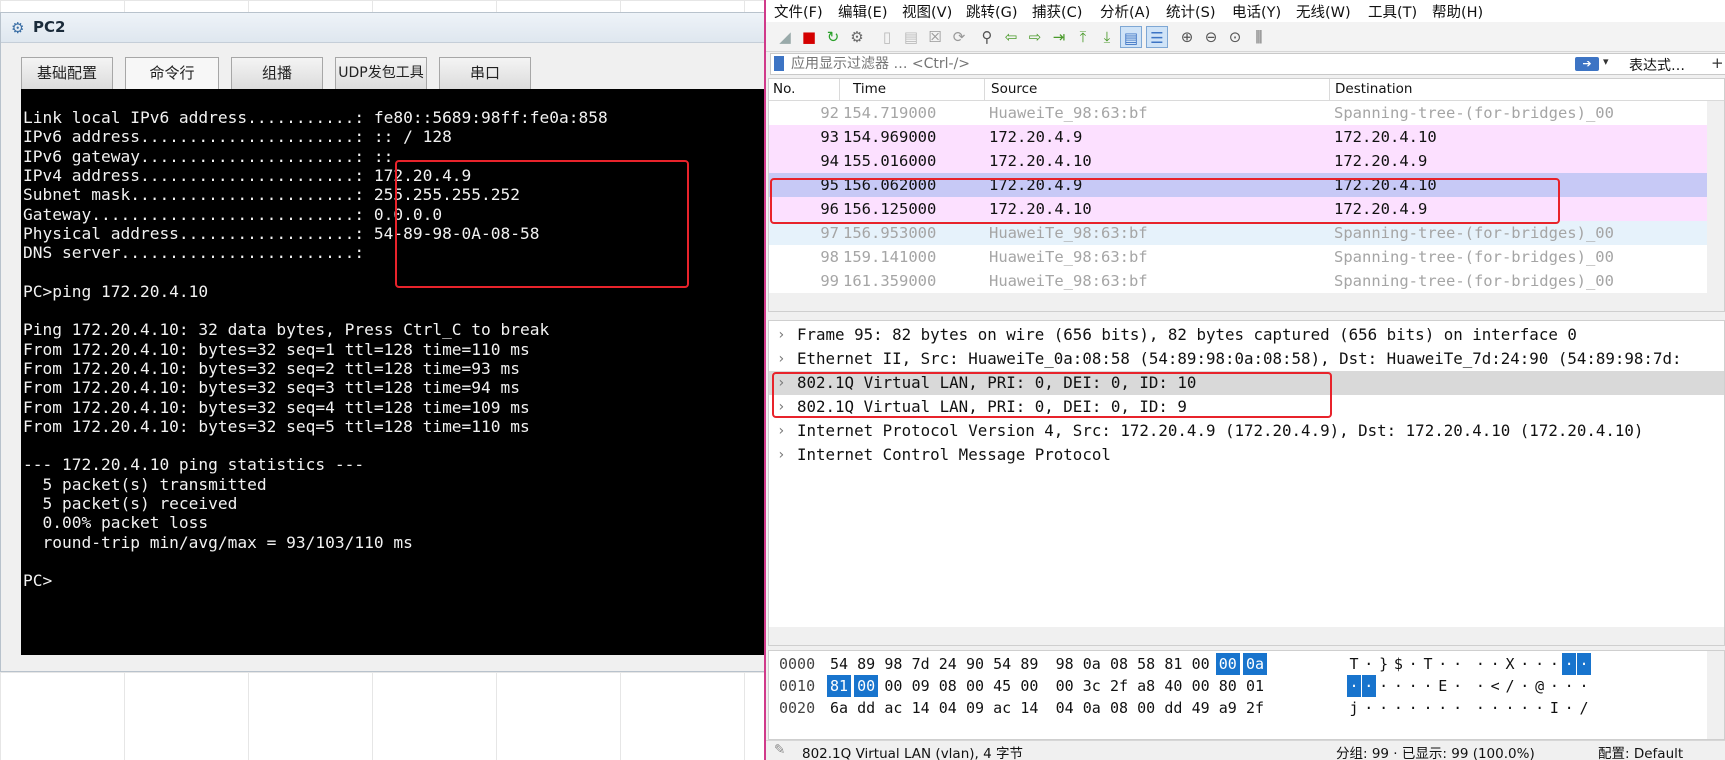  What do you see at coordinates (911, 37) in the screenshot?
I see `save-file-icon: ▤` at bounding box center [911, 37].